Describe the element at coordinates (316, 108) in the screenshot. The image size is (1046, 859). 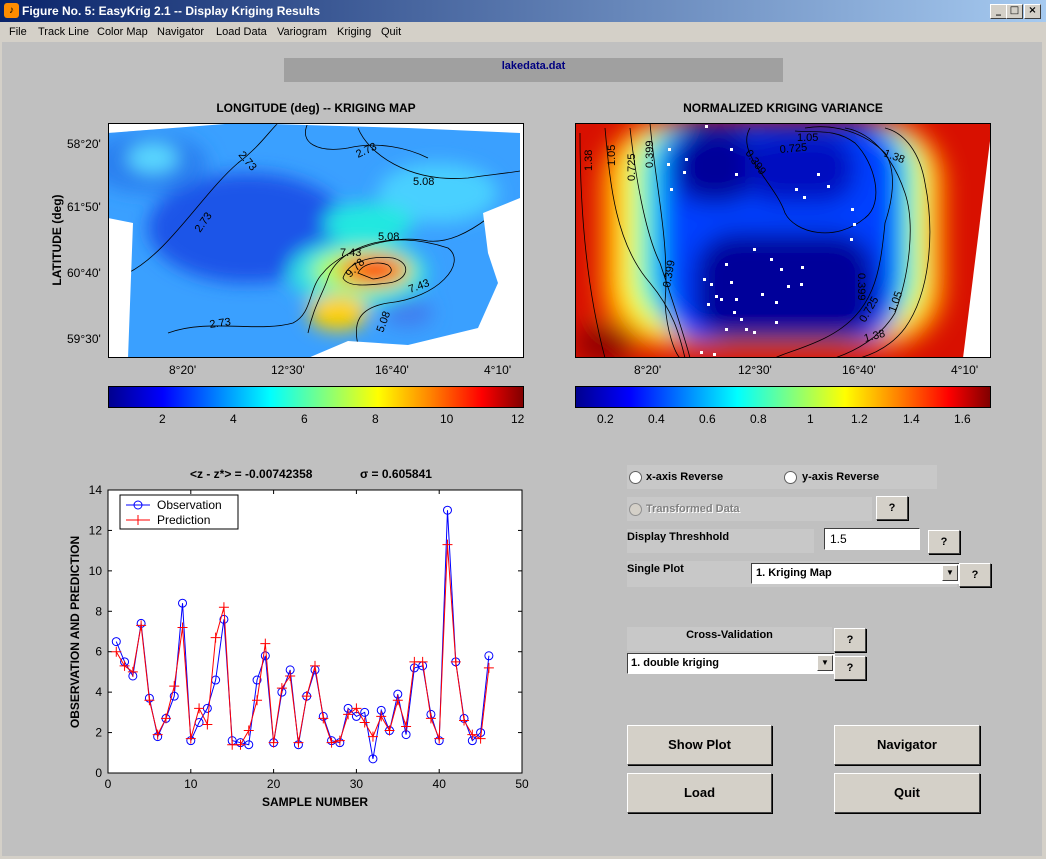
I see `kriging-map-title: LONGITUDE (deg) -- KRIGING MAP` at that location.